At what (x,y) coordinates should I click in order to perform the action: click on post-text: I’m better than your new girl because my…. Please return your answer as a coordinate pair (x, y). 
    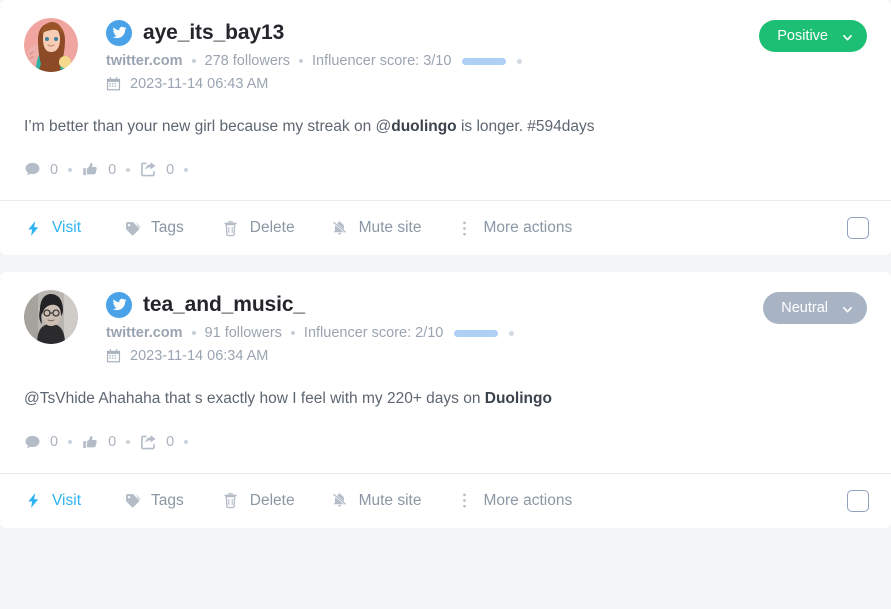
    Looking at the image, I should click on (445, 127).